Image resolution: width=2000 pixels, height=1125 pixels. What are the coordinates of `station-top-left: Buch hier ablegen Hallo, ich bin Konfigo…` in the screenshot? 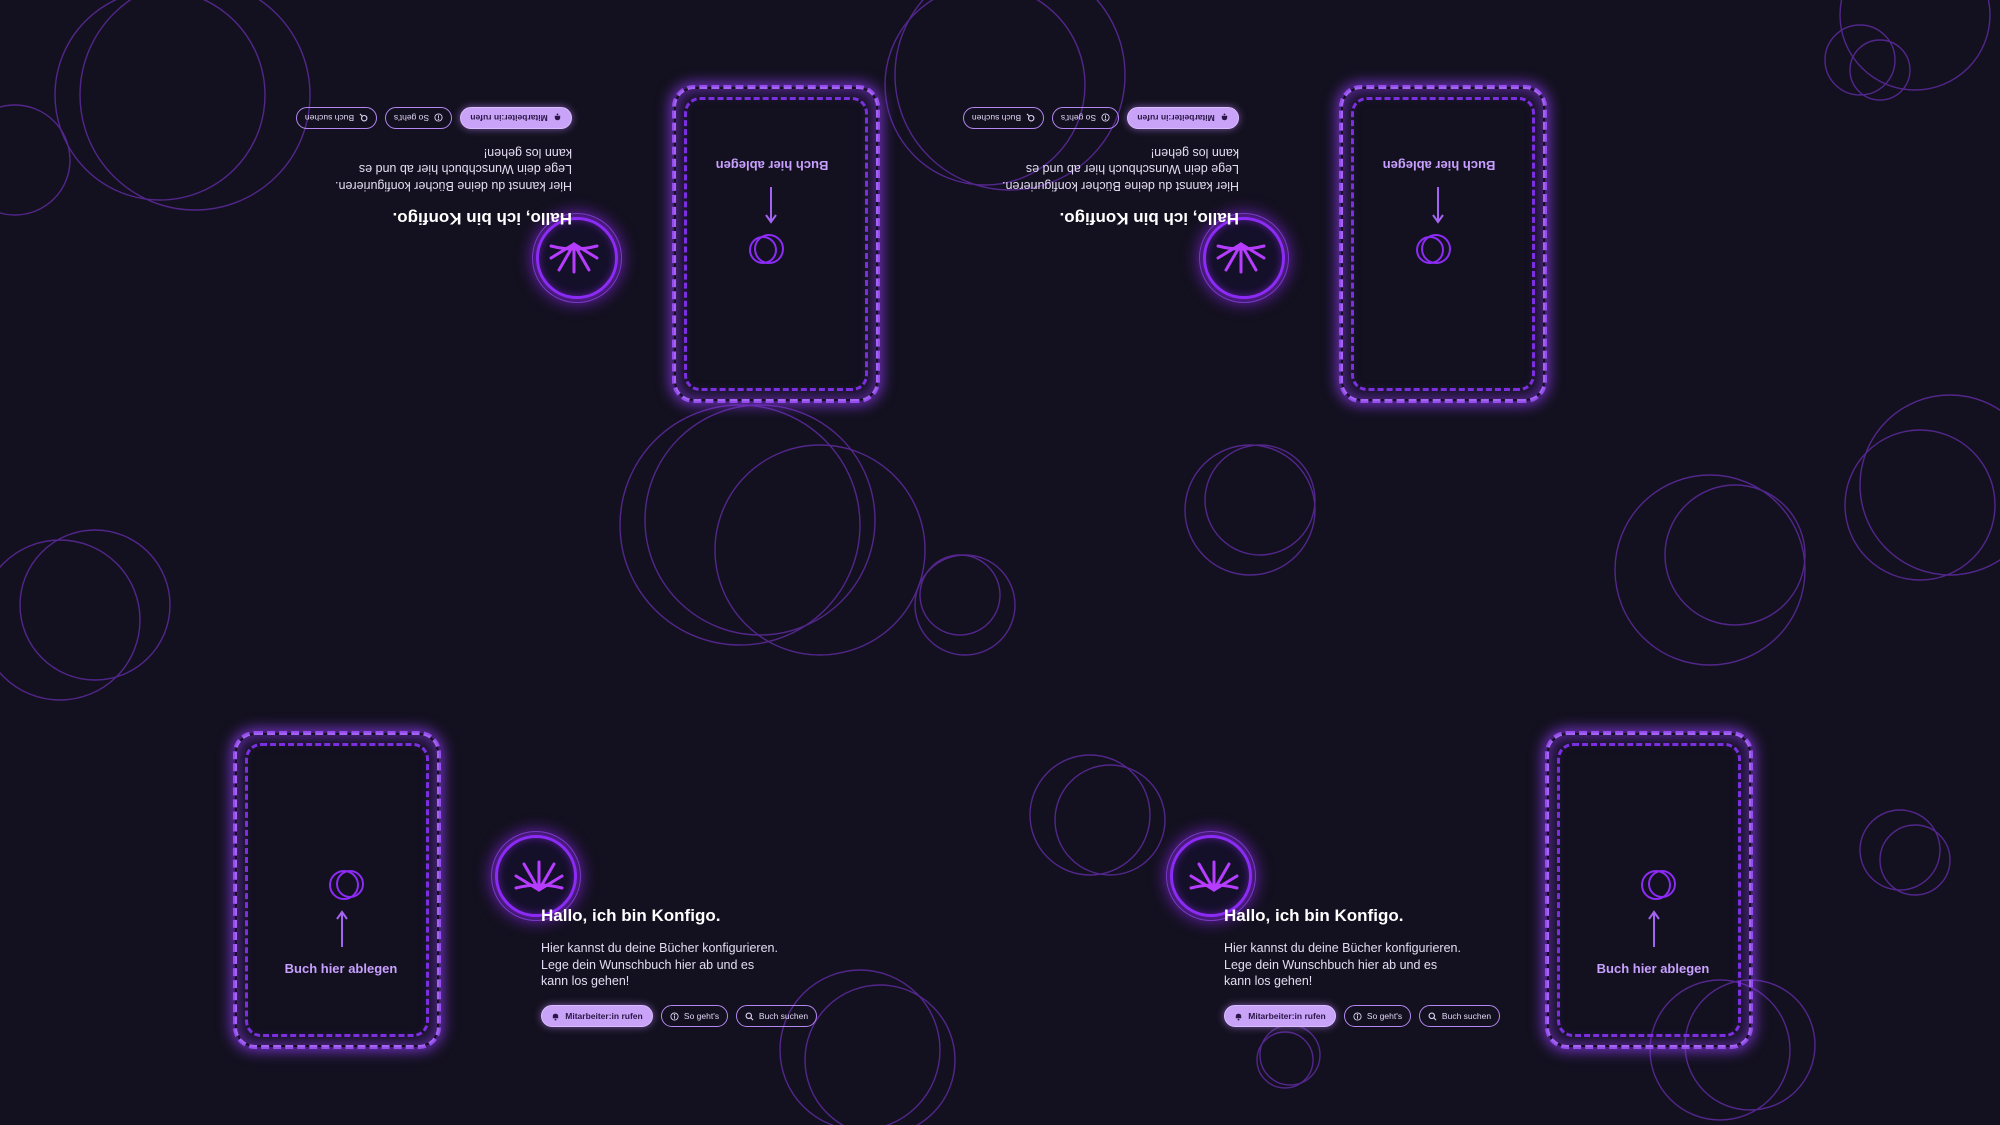 It's located at (565, 238).